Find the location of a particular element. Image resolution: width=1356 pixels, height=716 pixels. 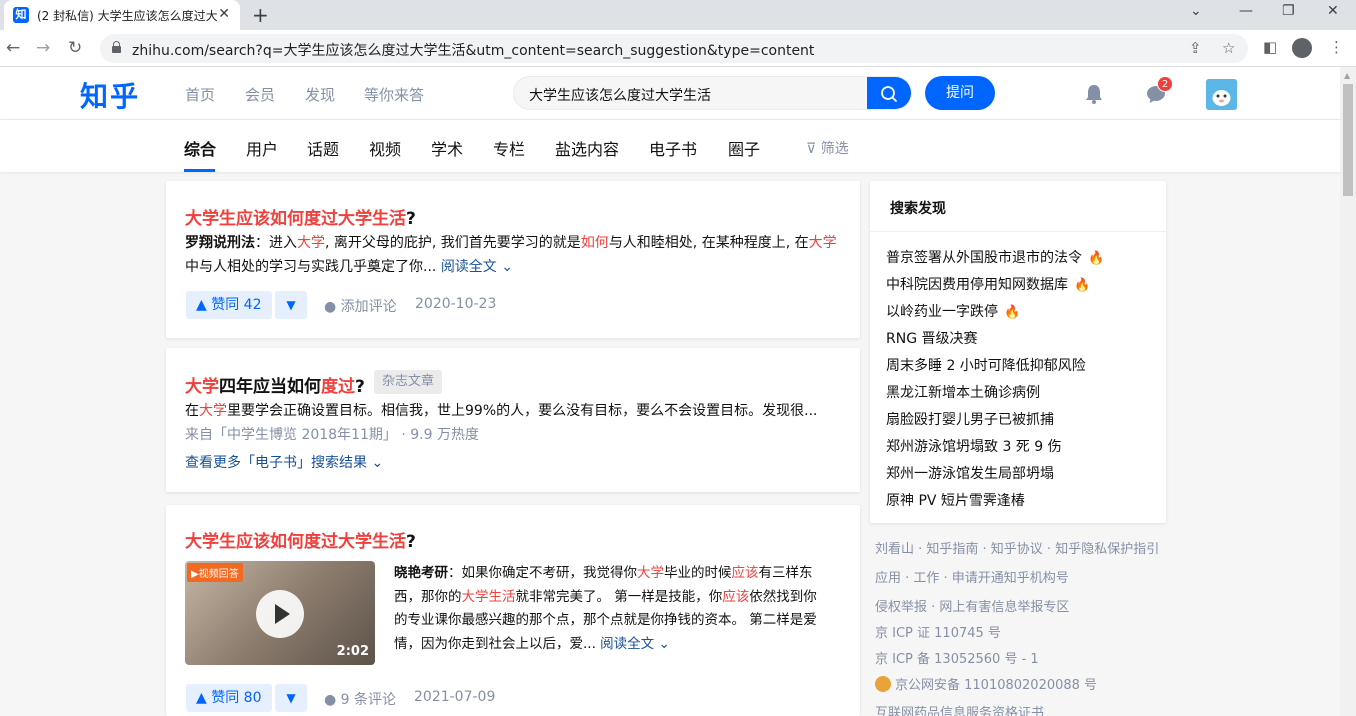

trending-item: 中科院因费用停用知网数据库 🔥 is located at coordinates (988, 284).